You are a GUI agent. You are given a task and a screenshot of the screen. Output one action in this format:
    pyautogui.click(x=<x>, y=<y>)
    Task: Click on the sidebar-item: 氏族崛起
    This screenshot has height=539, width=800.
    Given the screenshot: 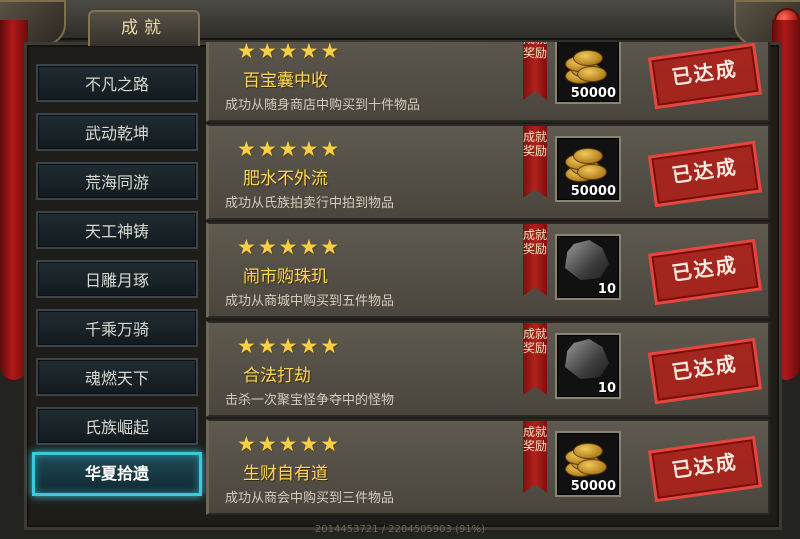 What is the action you would take?
    pyautogui.click(x=117, y=426)
    